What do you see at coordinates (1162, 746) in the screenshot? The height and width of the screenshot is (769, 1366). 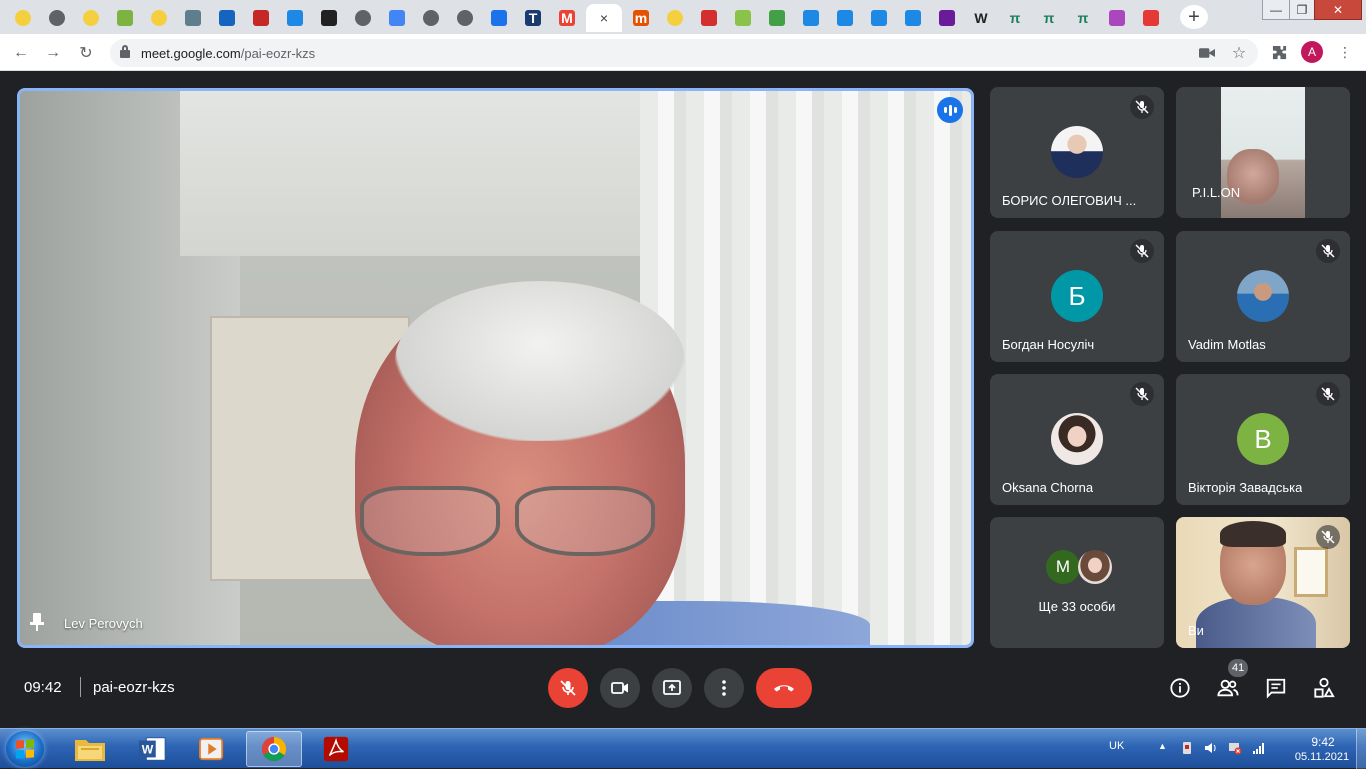 I see `show-hidden-icons-button: ▲` at bounding box center [1162, 746].